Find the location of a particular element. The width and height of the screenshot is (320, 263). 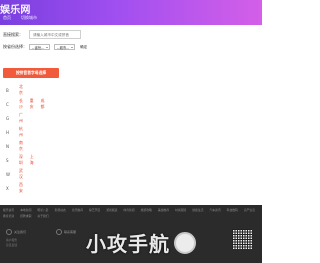

city-select-value: --城市-- is located at coordinates (63, 47).